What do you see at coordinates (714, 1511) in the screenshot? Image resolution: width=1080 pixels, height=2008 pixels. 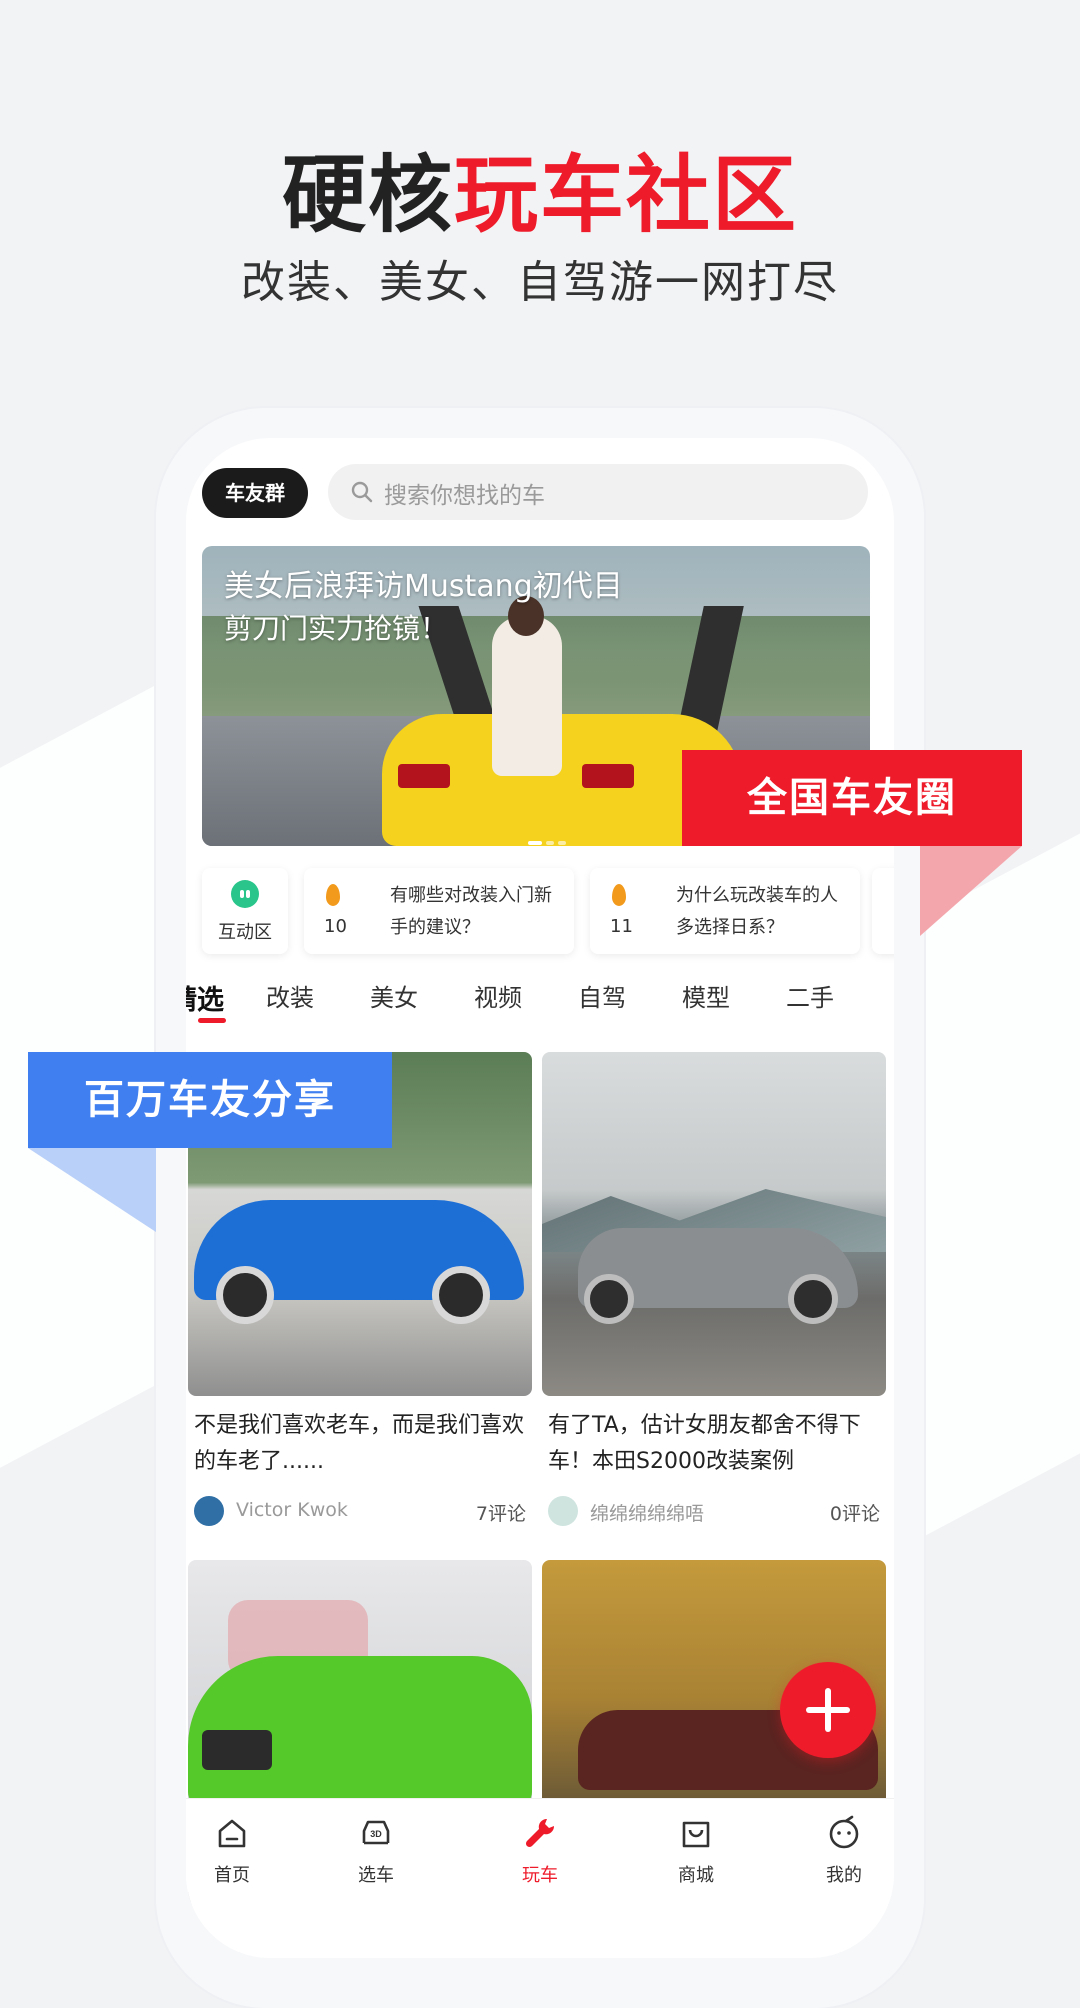 I see `post-meta: 绵绵绵绵绵唔 0评论` at bounding box center [714, 1511].